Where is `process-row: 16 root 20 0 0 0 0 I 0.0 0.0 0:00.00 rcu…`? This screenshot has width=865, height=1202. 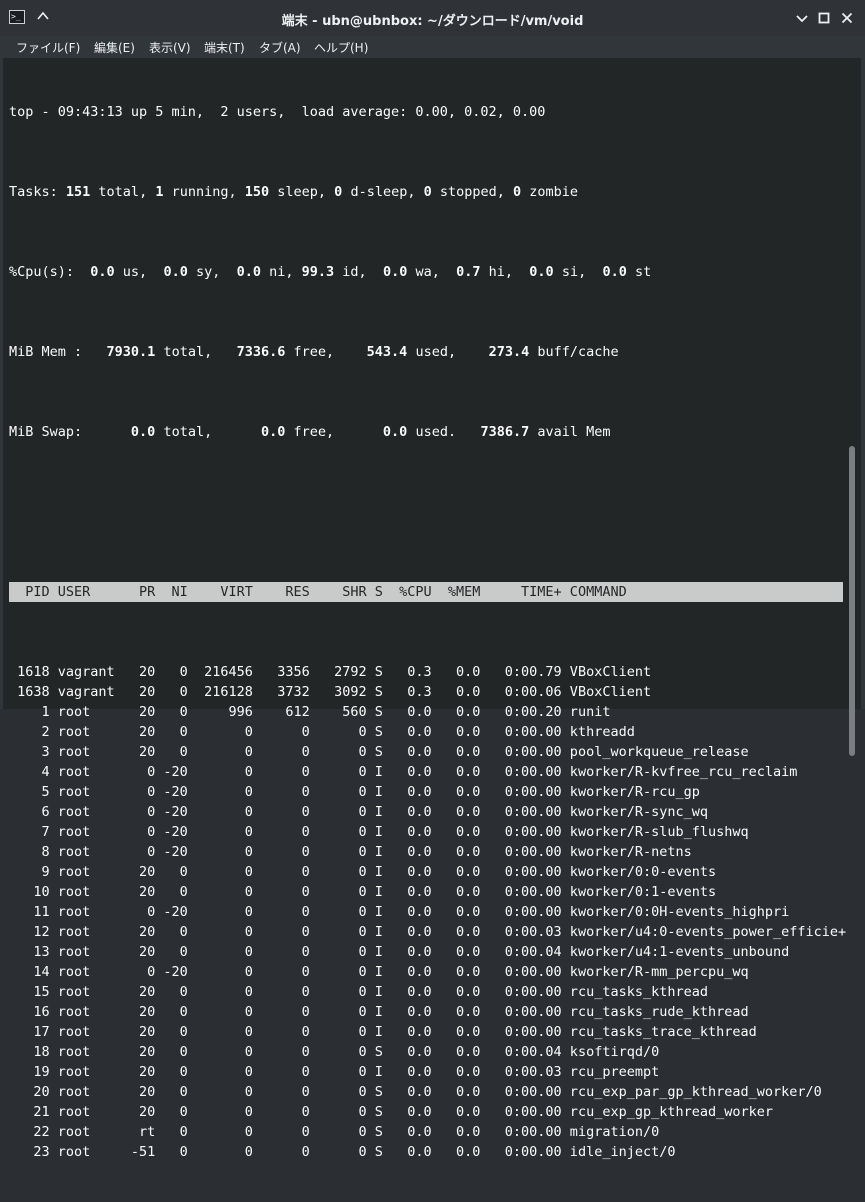
process-row: 16 root 20 0 0 0 0 I 0.0 0.0 0:00.00 rcu… is located at coordinates (379, 1012).